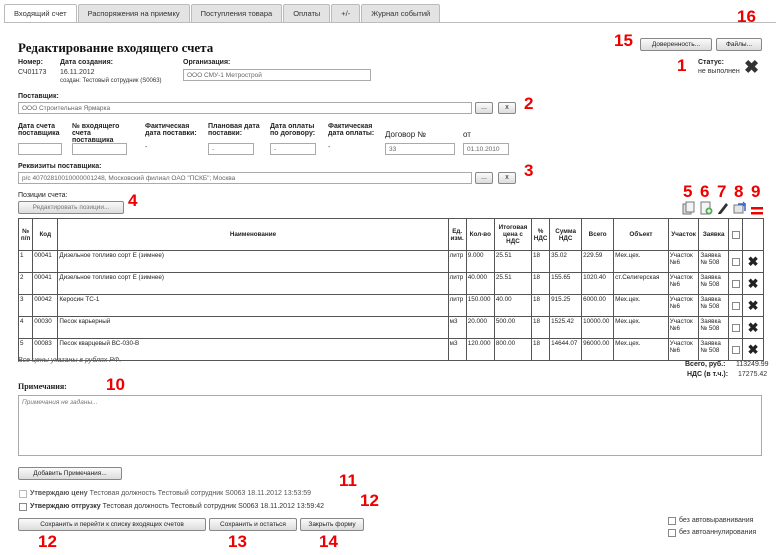 The image size is (780, 555). I want to click on cell-select, so click(735, 327).